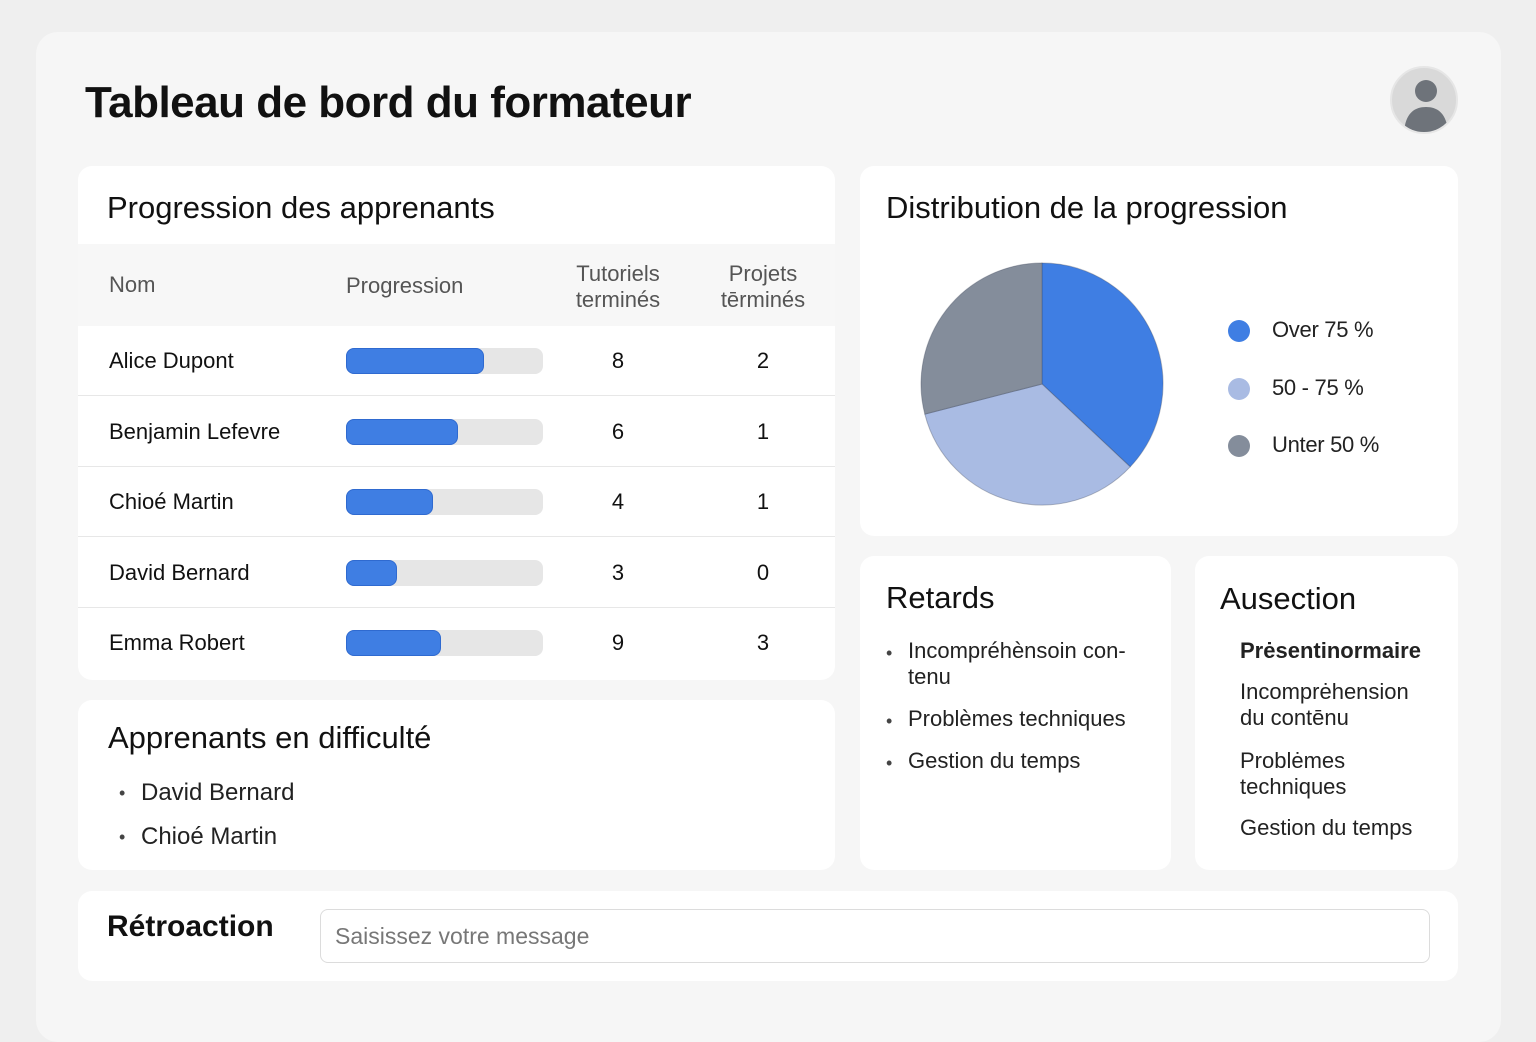 This screenshot has width=1536, height=1042. Describe the element at coordinates (763, 642) in the screenshot. I see `projects-completed: 3` at that location.